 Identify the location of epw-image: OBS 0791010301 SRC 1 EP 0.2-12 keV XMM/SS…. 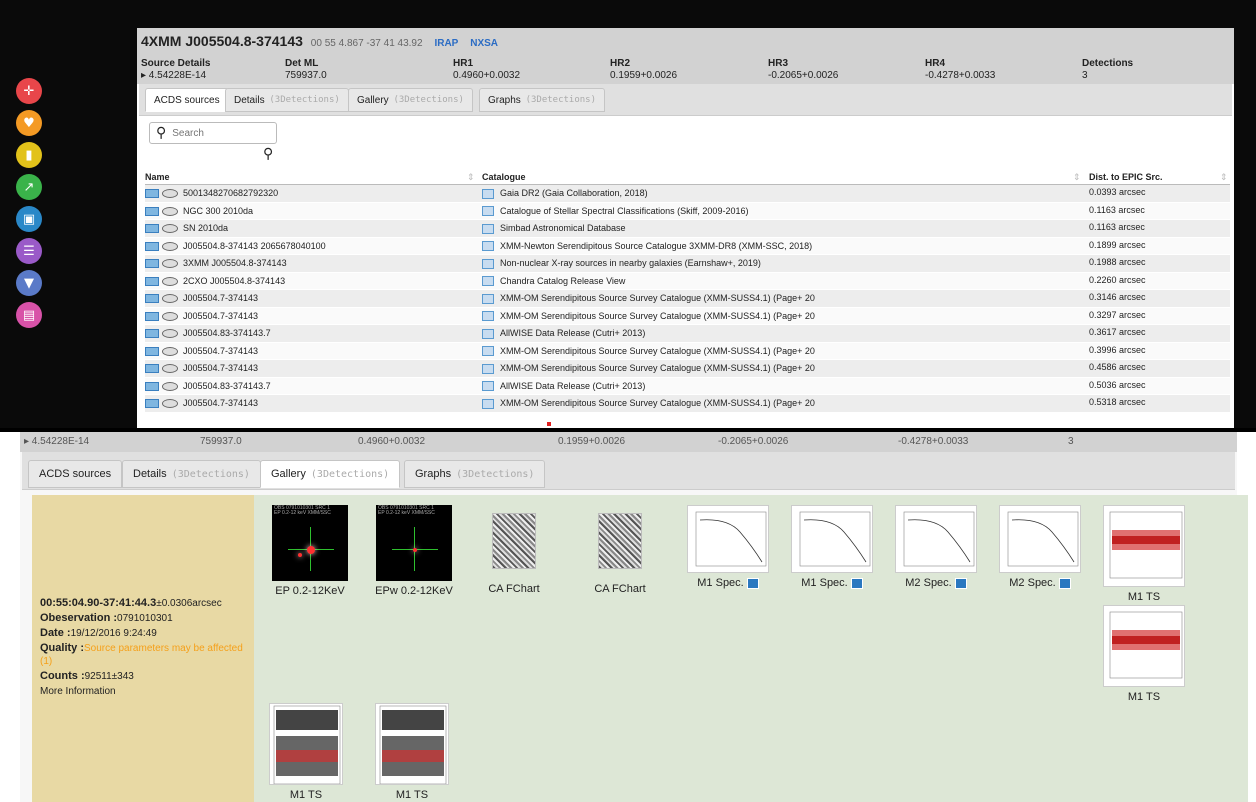
(414, 543).